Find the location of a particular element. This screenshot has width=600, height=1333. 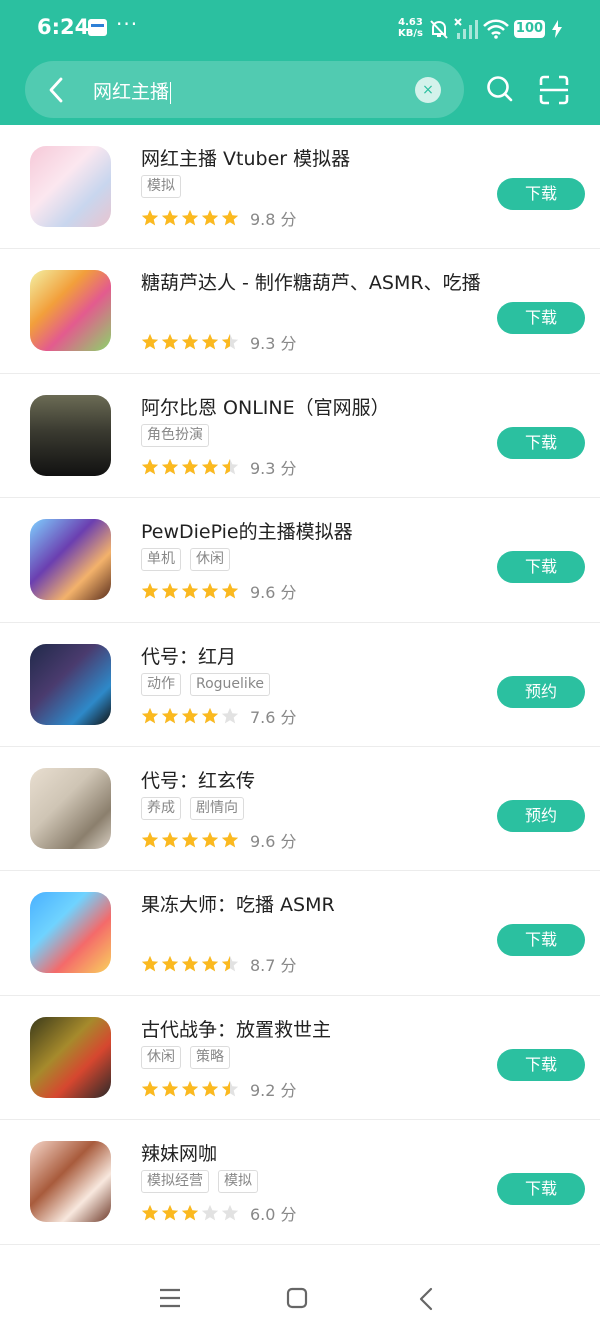

app-rating: 8.7 分 is located at coordinates (219, 964).